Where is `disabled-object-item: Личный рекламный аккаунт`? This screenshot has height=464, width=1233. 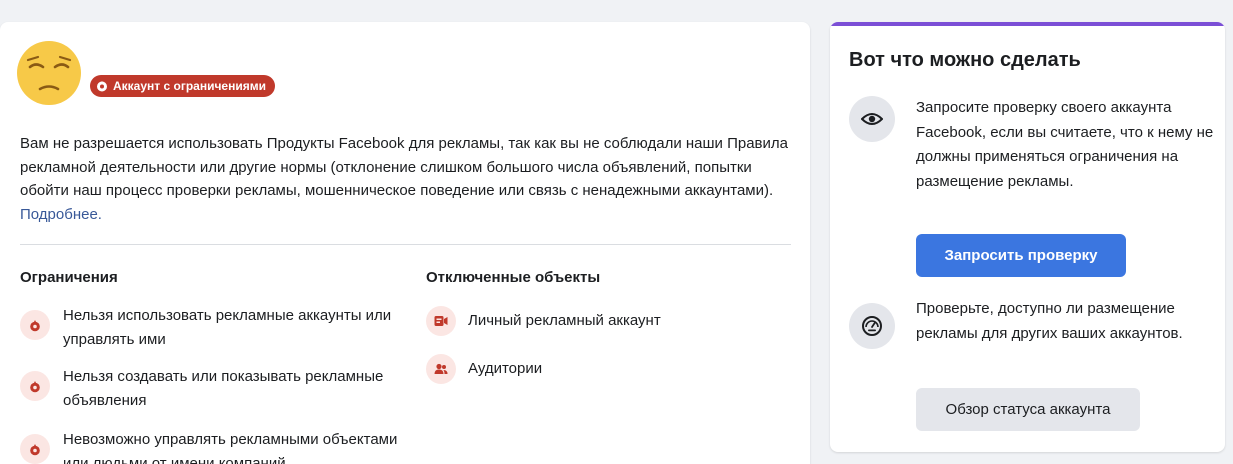
disabled-object-item: Личный рекламный аккаунт is located at coordinates (543, 321).